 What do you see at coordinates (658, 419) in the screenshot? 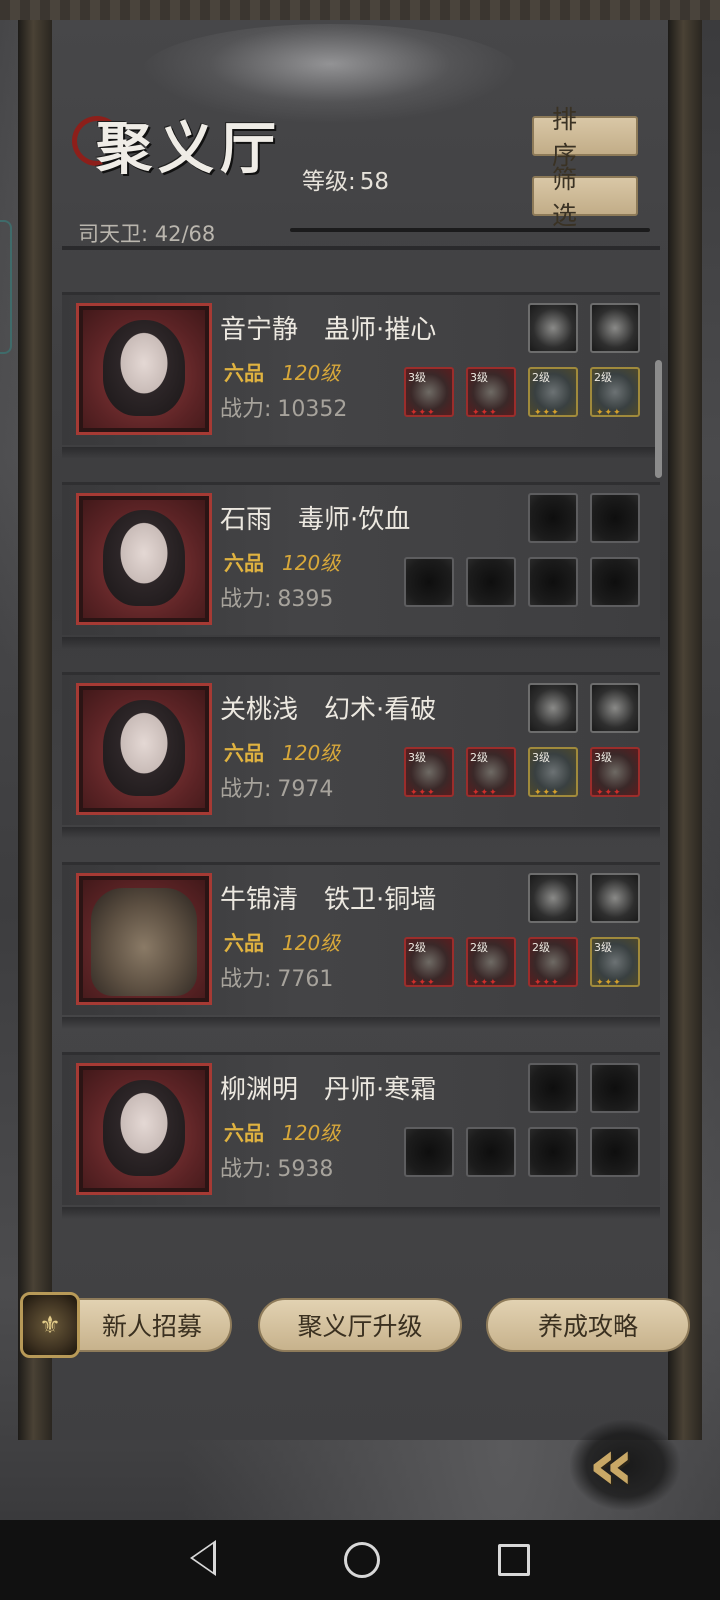
I see `list-scrollbar` at bounding box center [658, 419].